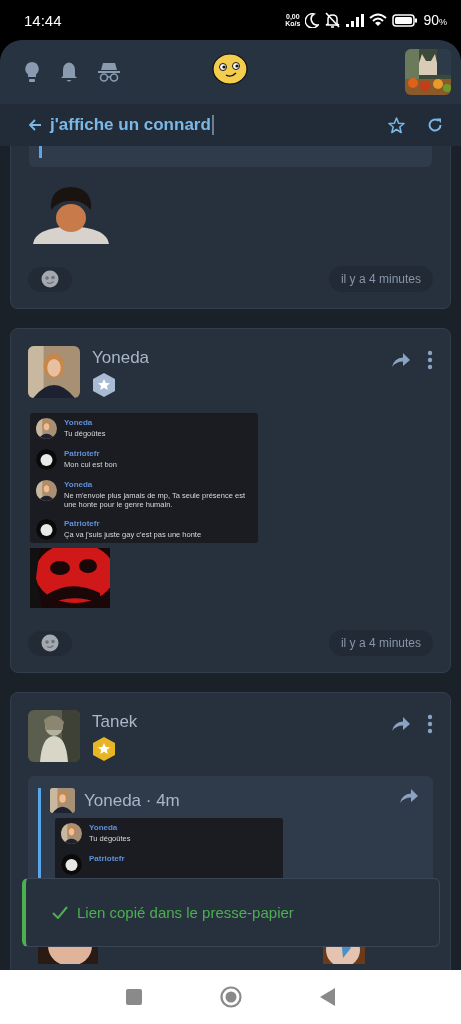 The width and height of the screenshot is (461, 1024). I want to click on circle-icon, so click(230, 997).